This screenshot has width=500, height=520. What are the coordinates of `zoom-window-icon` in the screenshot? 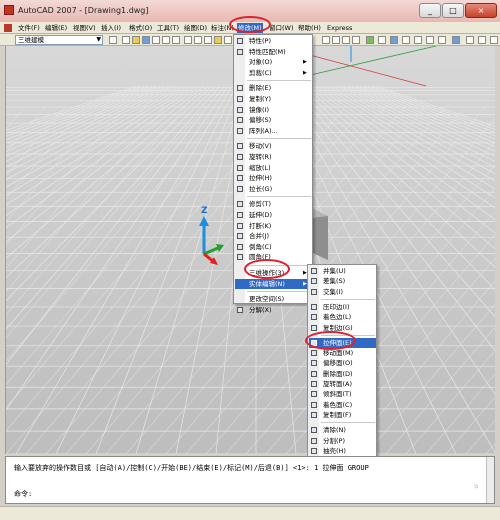 It's located at (346, 40).